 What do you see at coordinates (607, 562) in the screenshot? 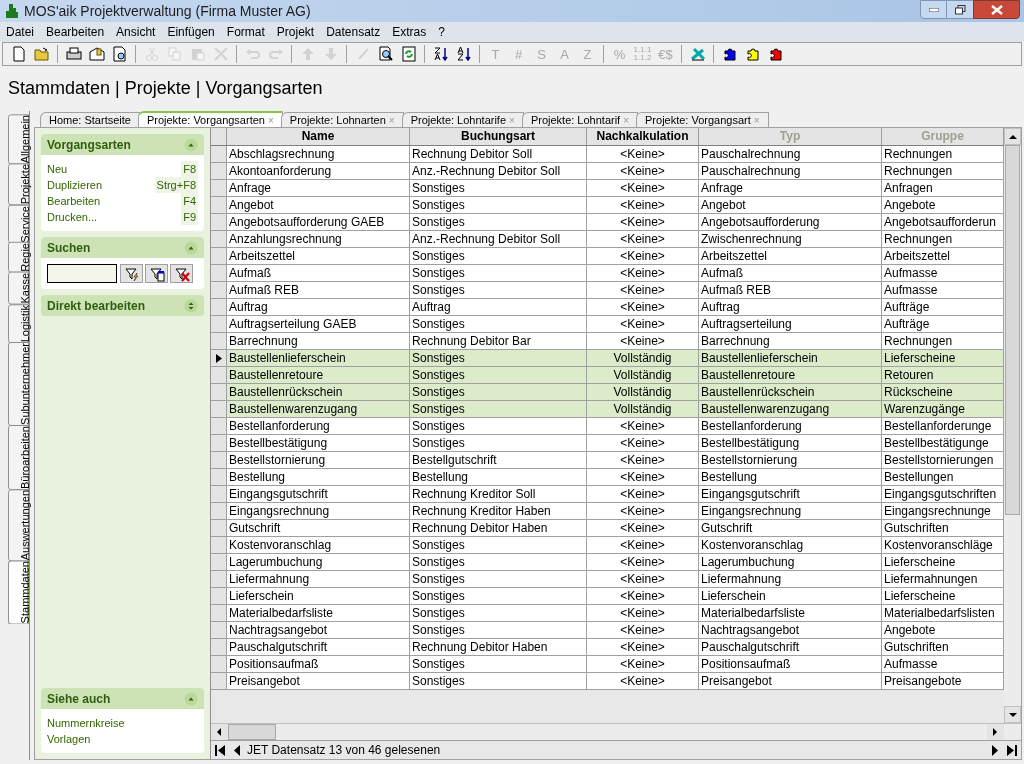
I see `table-row: Lagerumbuchung Sonstiges <Keine> Lagerumbuchung Lieferscheine` at bounding box center [607, 562].